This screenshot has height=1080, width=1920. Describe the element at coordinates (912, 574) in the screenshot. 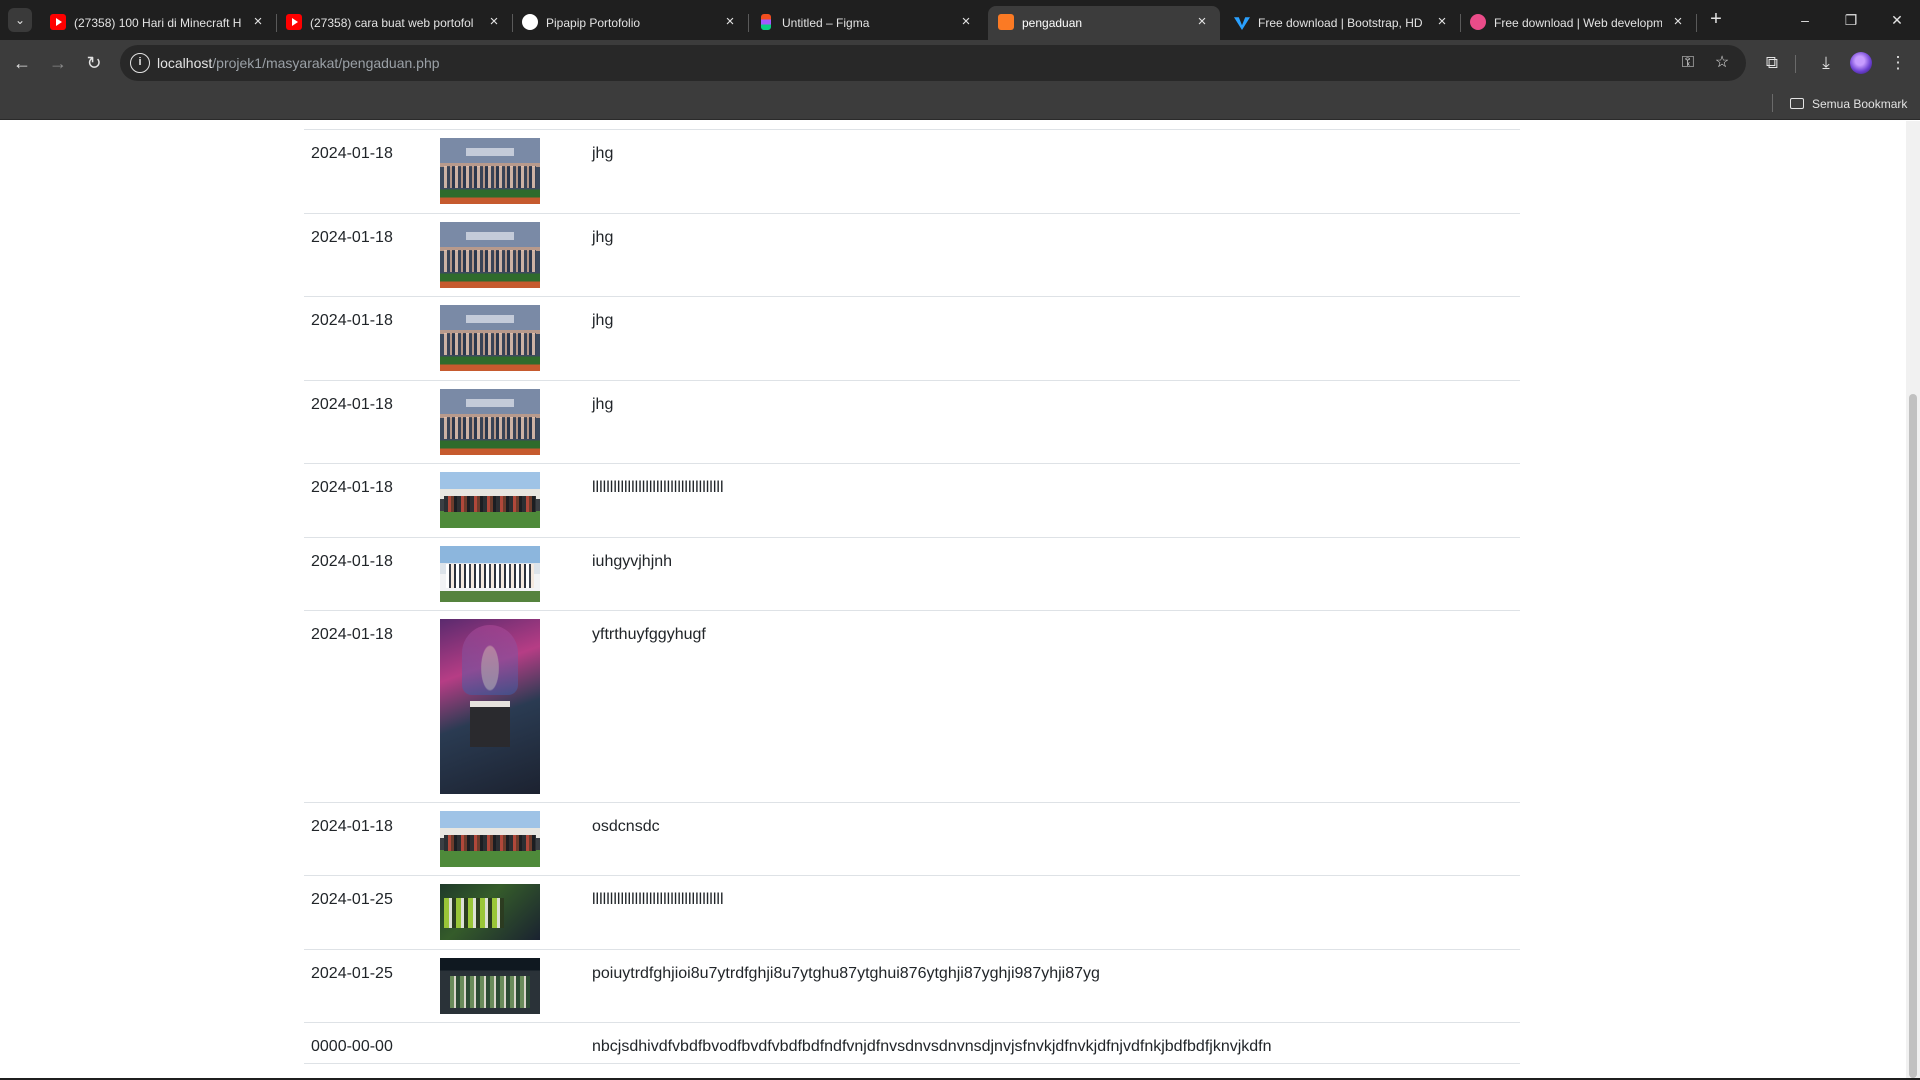

I see `table-row: 2024-01-18 iuhgyvjhjnh` at that location.